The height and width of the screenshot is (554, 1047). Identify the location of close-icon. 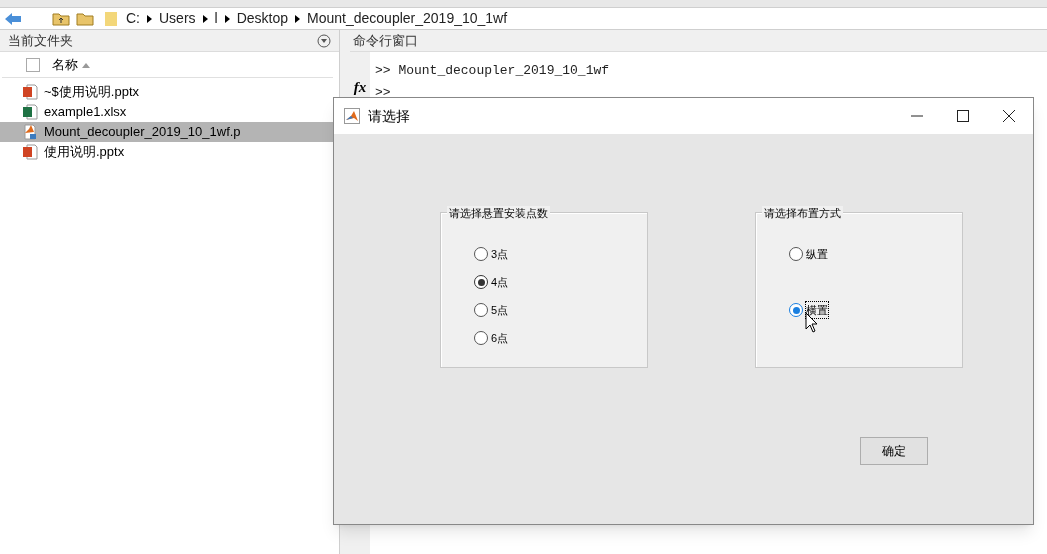
(1009, 116).